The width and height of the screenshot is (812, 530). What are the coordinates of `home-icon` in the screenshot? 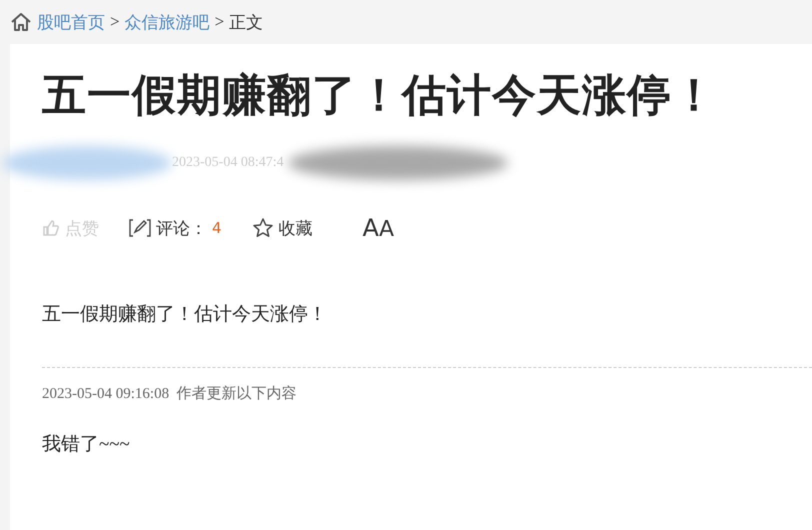 It's located at (21, 22).